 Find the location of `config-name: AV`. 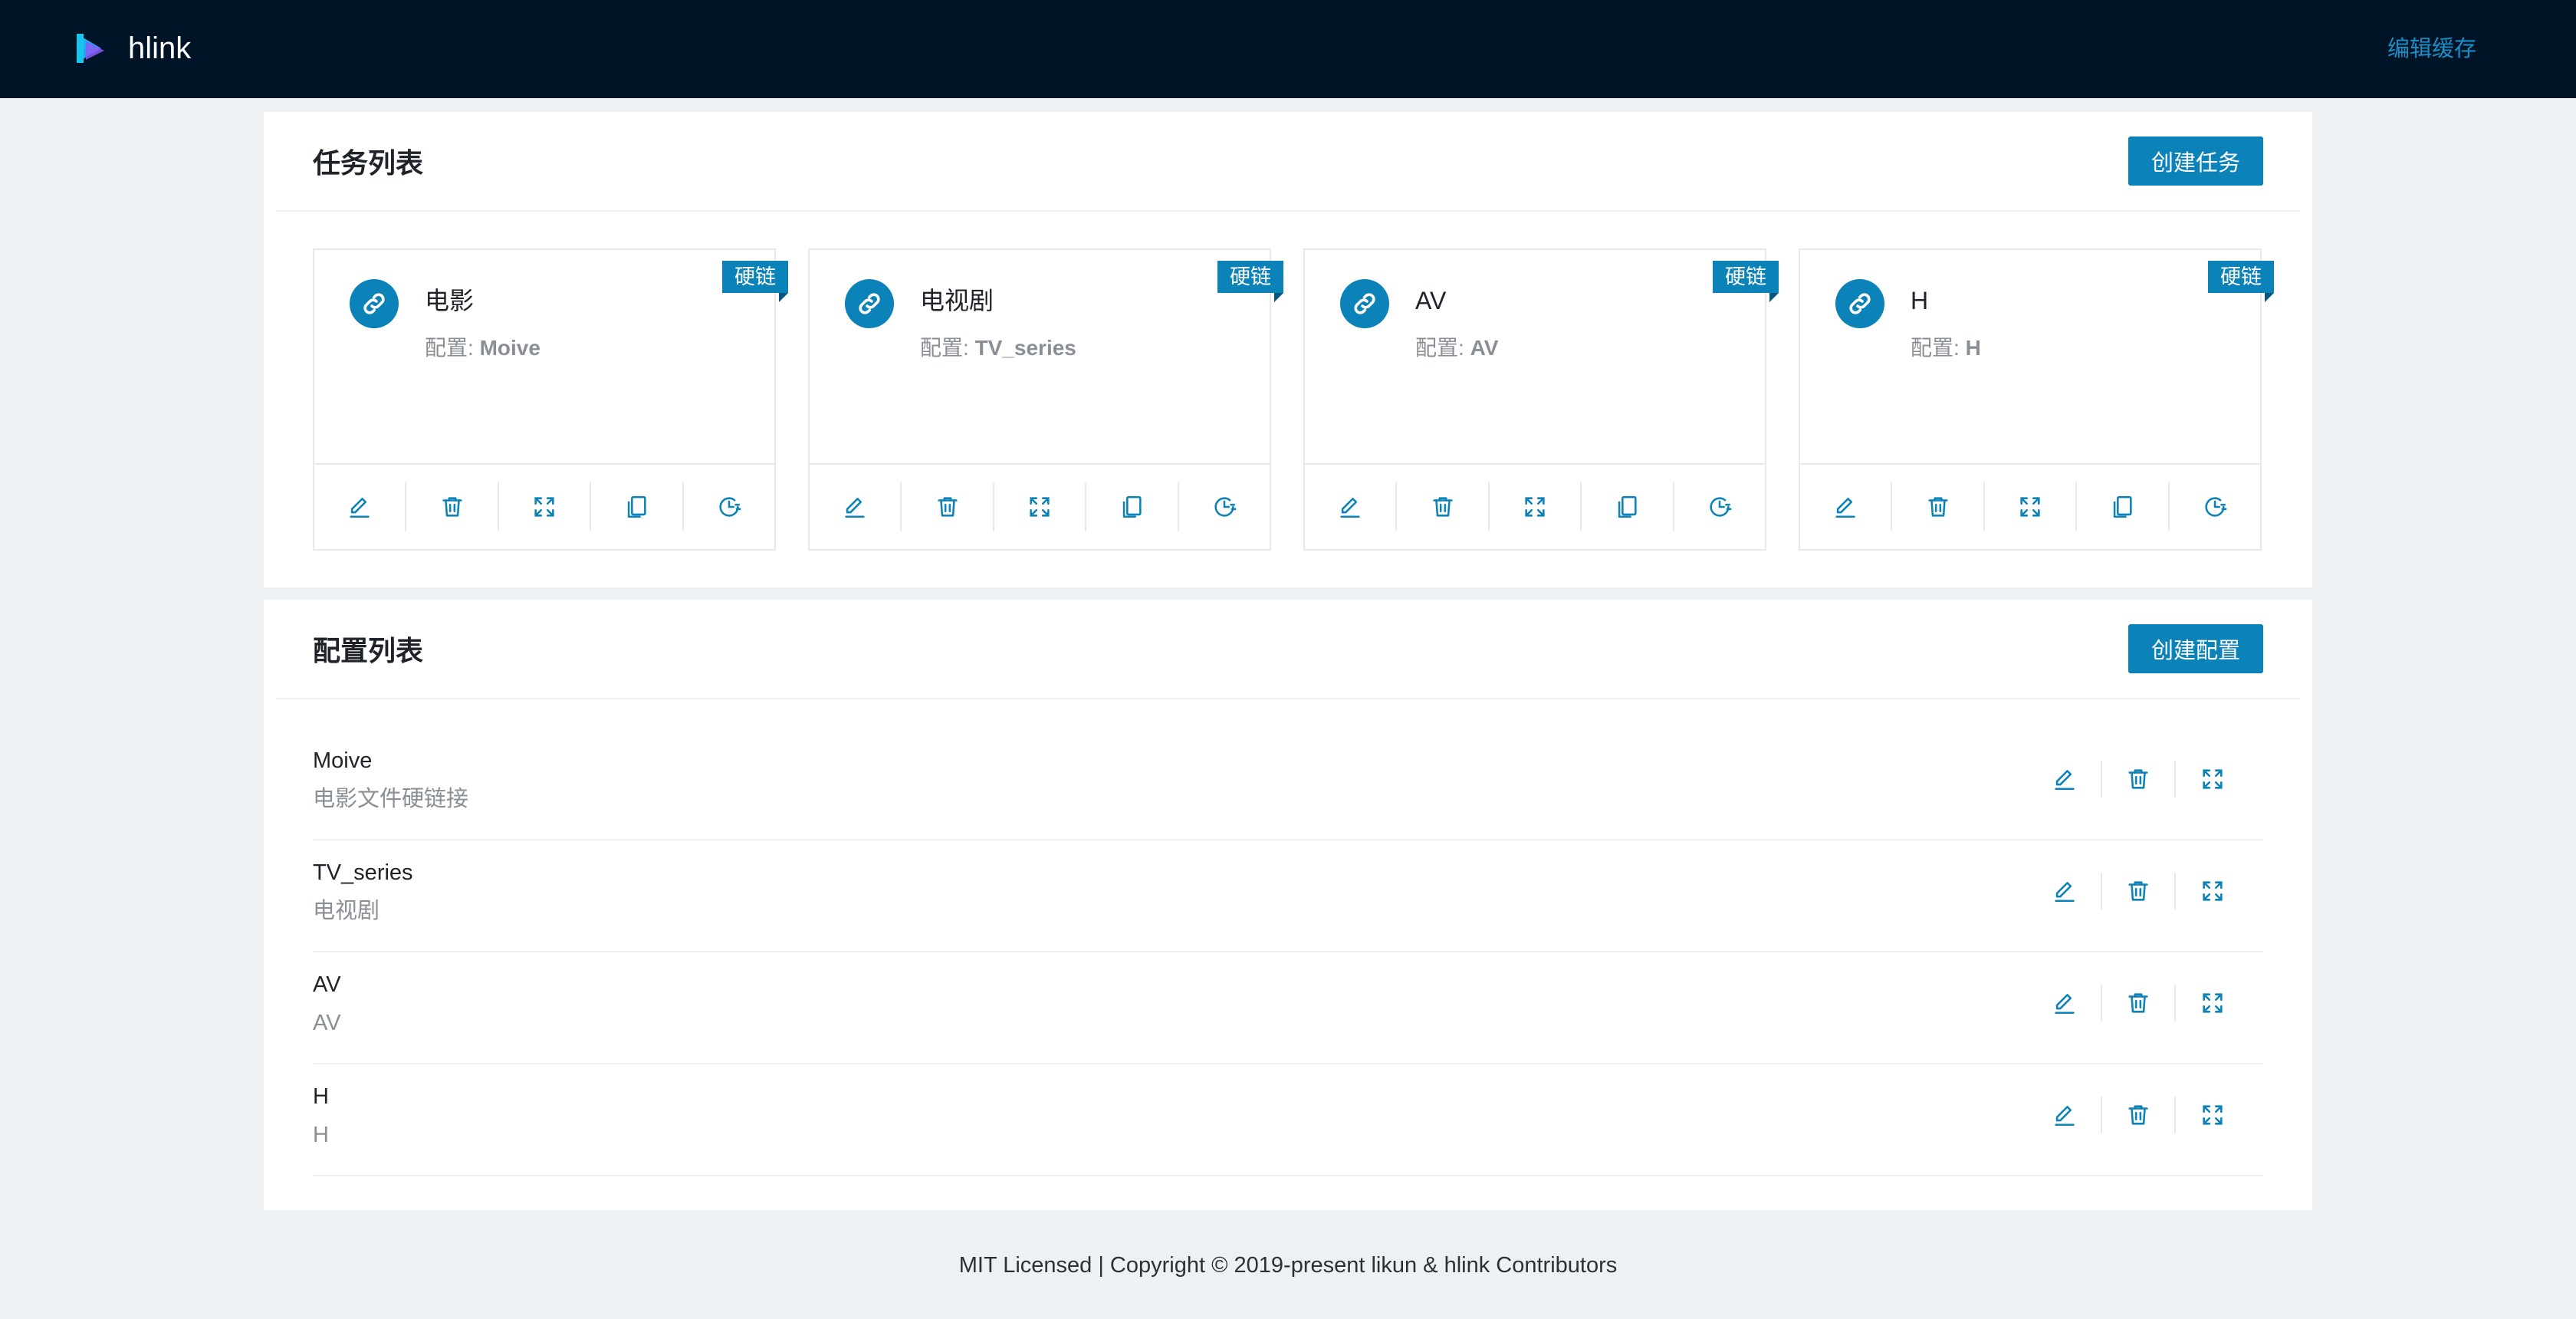

config-name: AV is located at coordinates (327, 984).